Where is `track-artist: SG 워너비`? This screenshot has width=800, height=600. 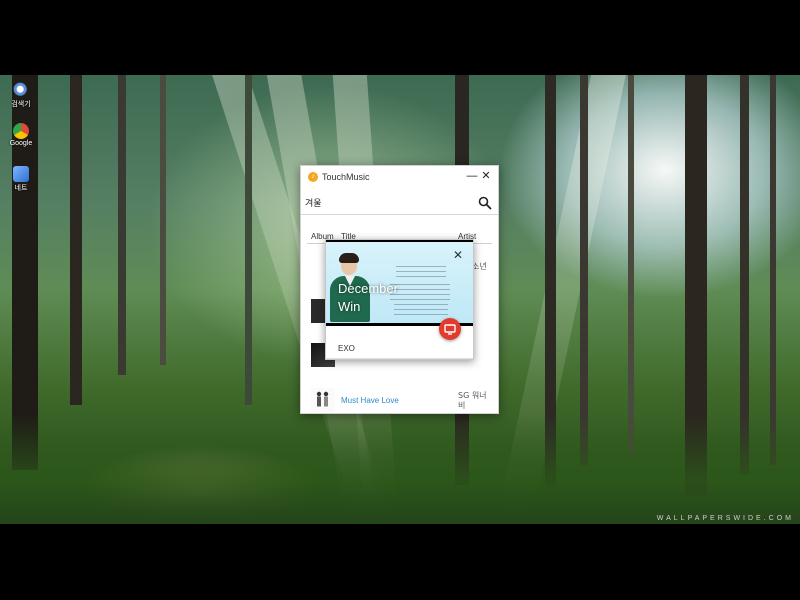 track-artist: SG 워너비 is located at coordinates (472, 400).